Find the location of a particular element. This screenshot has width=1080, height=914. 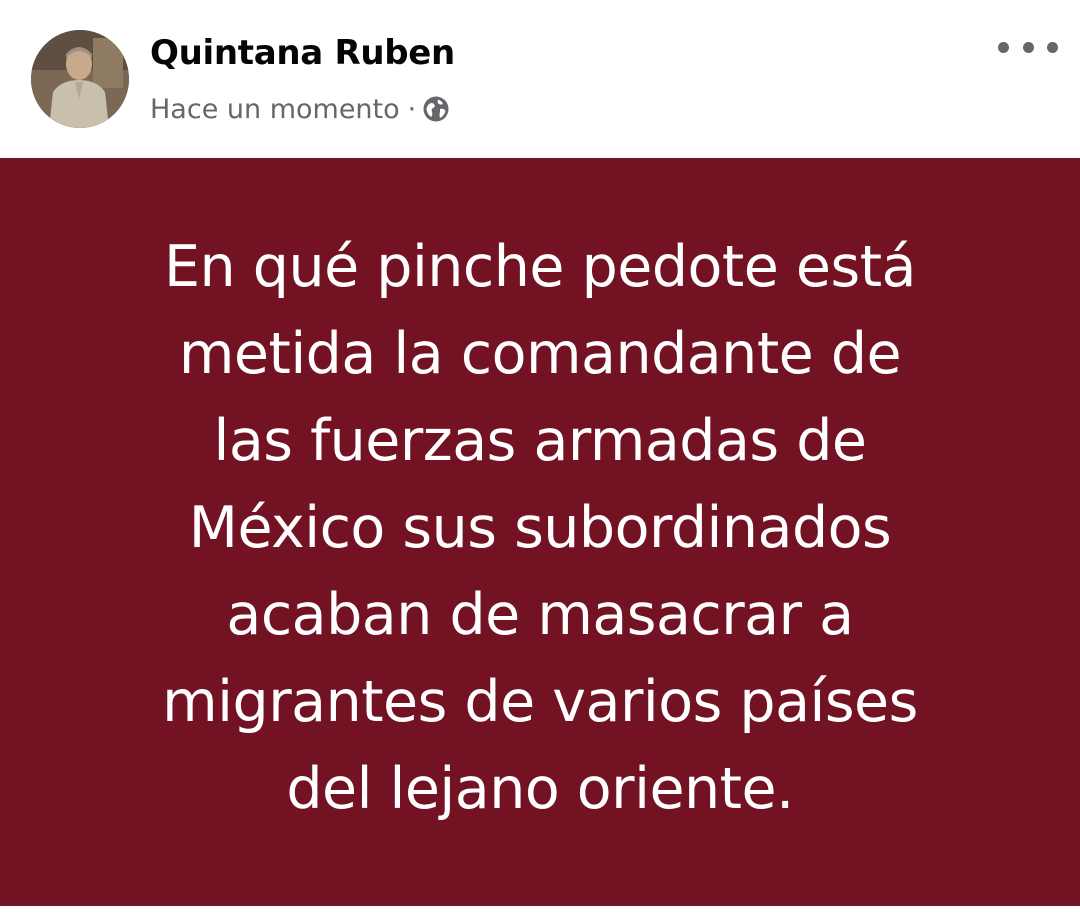

post-text-line: del lejano oriente. is located at coordinates (540, 788).